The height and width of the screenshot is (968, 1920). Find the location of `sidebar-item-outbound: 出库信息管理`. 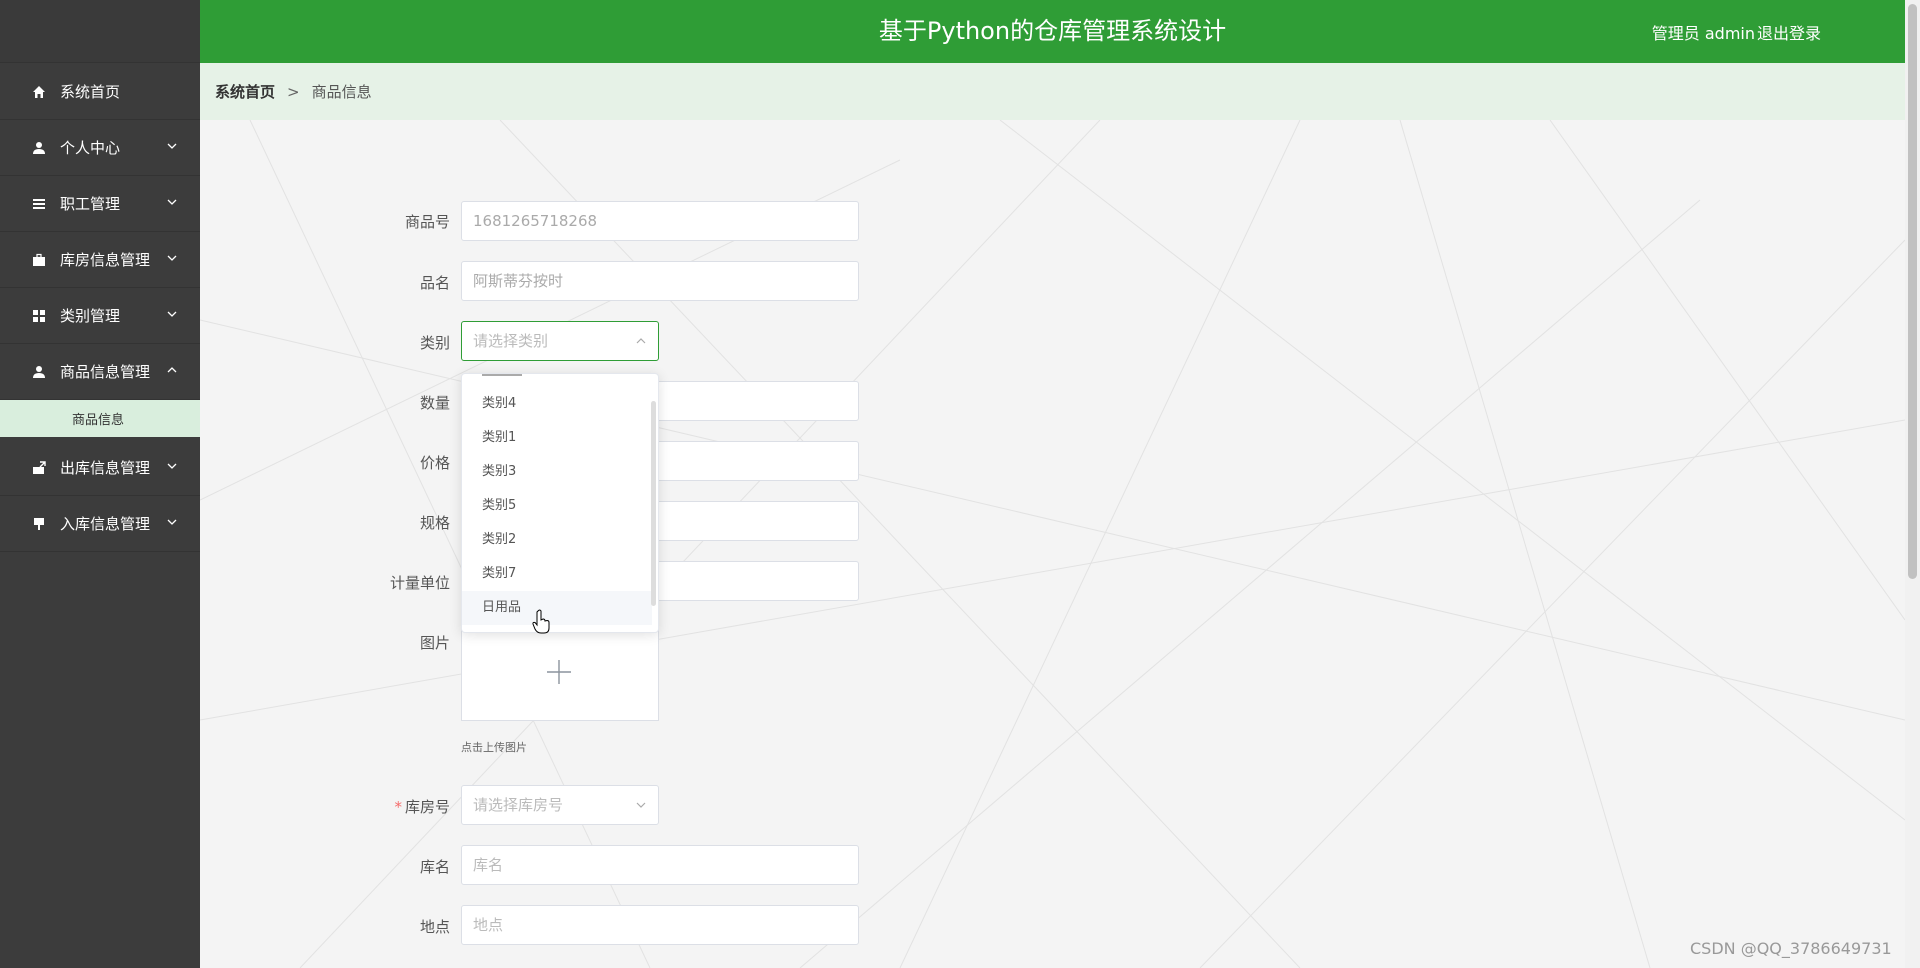

sidebar-item-outbound: 出库信息管理 is located at coordinates (100, 468).